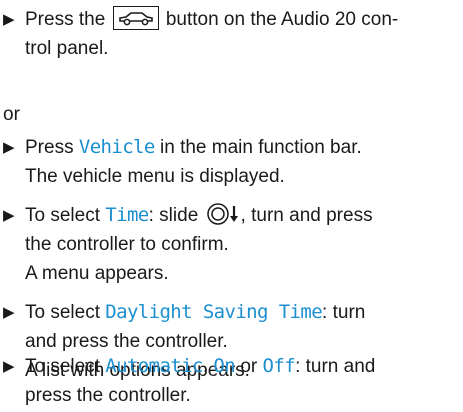 The image size is (463, 412). Describe the element at coordinates (116, 147) in the screenshot. I see `menu-item-vehicle: Vehicle` at that location.